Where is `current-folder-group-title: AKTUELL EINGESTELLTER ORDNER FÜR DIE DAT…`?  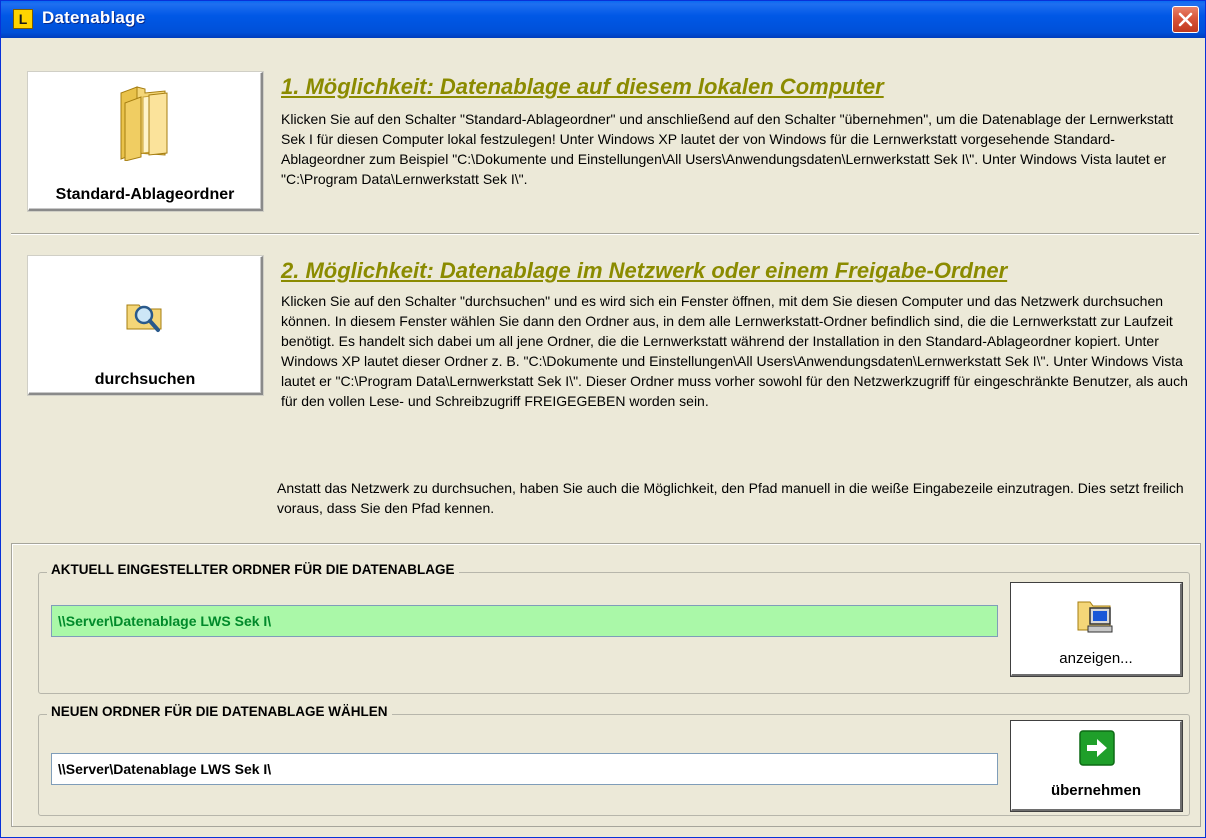
current-folder-group-title: AKTUELL EINGESTELLTER ORDNER FÜR DIE DAT… is located at coordinates (253, 569).